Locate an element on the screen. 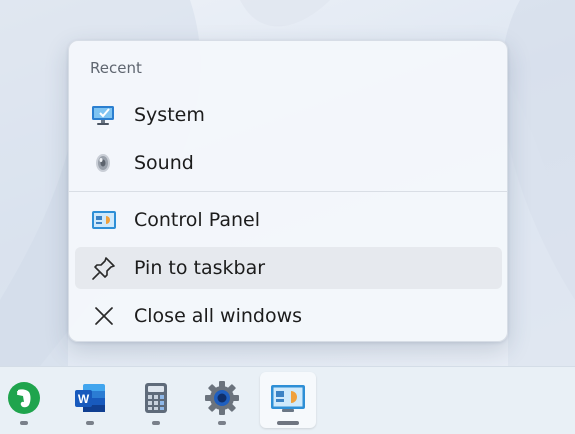  task-close-all-windows: Close all windows is located at coordinates (288, 316).